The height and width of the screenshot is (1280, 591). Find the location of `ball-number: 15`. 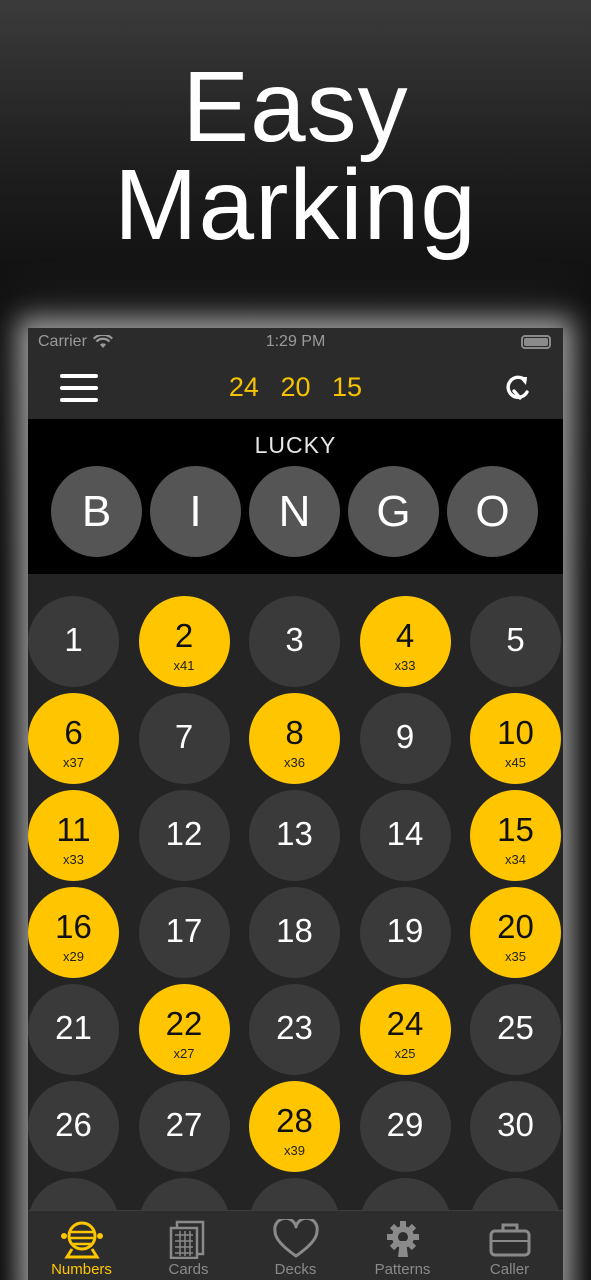

ball-number: 15 is located at coordinates (515, 829).